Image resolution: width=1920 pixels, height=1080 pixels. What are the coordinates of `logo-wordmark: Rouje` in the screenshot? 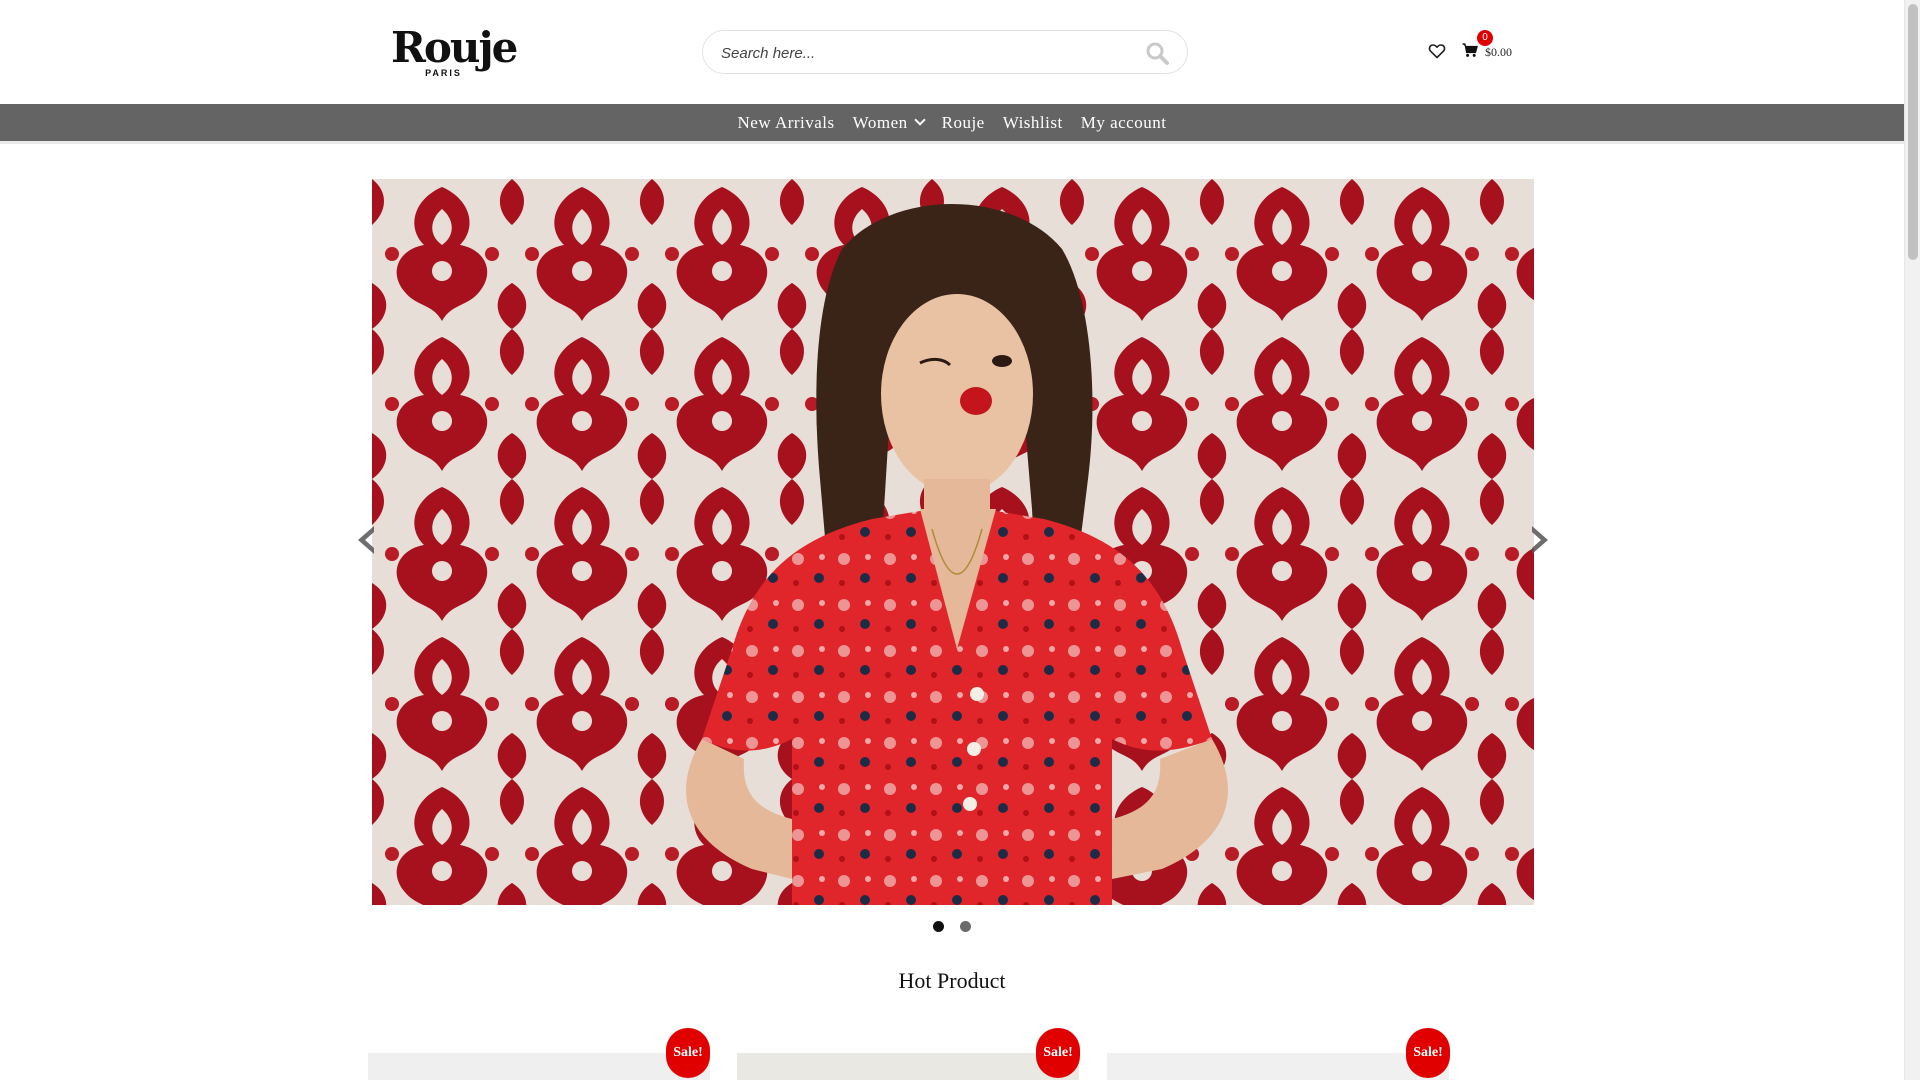 It's located at (454, 47).